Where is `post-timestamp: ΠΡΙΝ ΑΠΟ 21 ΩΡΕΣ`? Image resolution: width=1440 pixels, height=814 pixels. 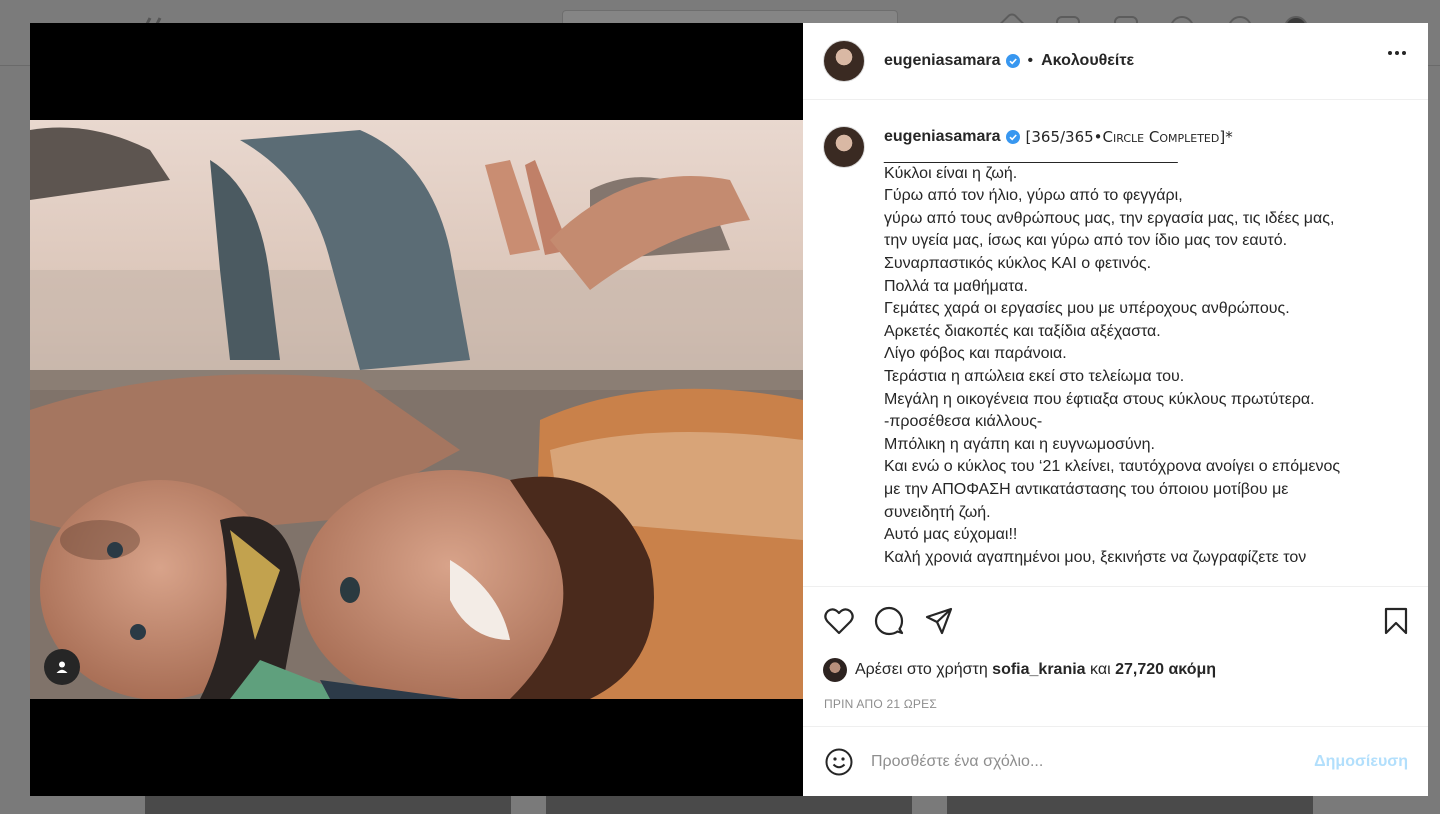
post-timestamp: ΠΡΙΝ ΑΠΟ 21 ΩΡΕΣ is located at coordinates (1115, 704).